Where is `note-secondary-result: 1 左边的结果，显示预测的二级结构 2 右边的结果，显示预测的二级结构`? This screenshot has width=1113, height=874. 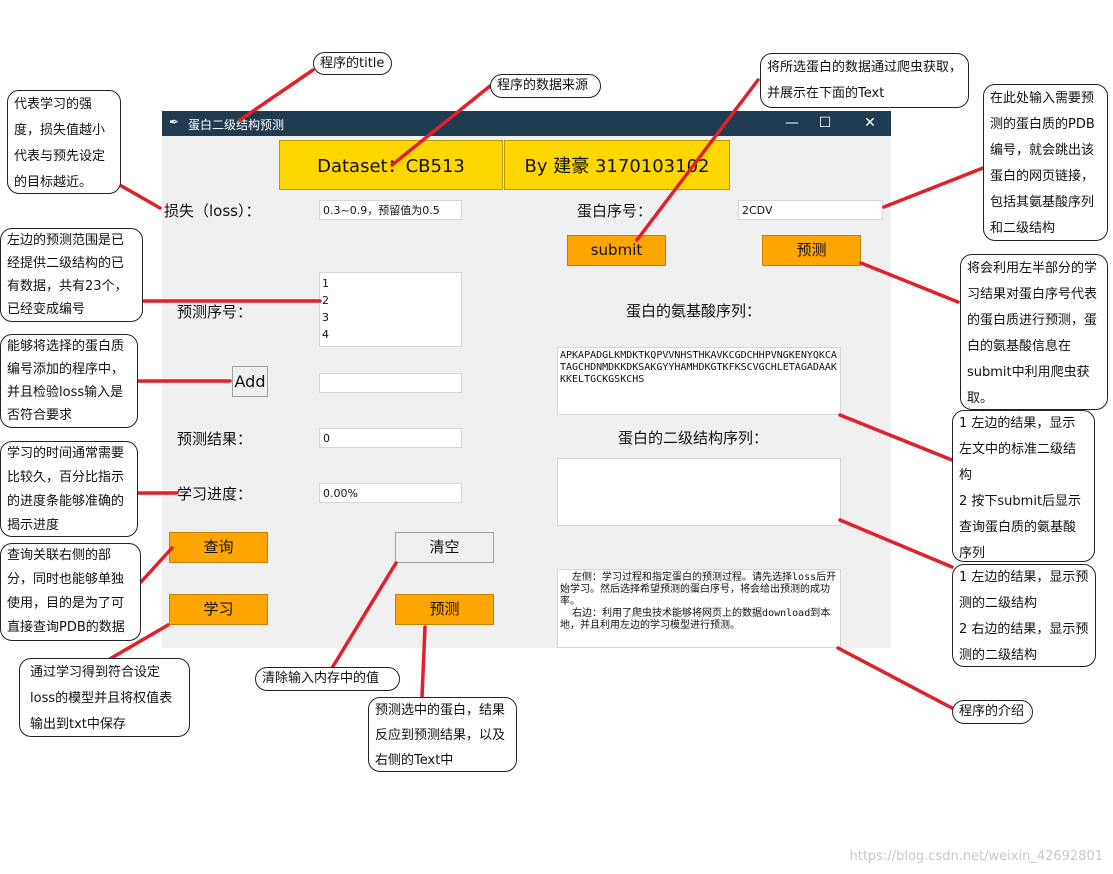
note-secondary-result: 1 左边的结果，显示预测的二级结构 2 右边的结果，显示预测的二级结构 is located at coordinates (1024, 615).